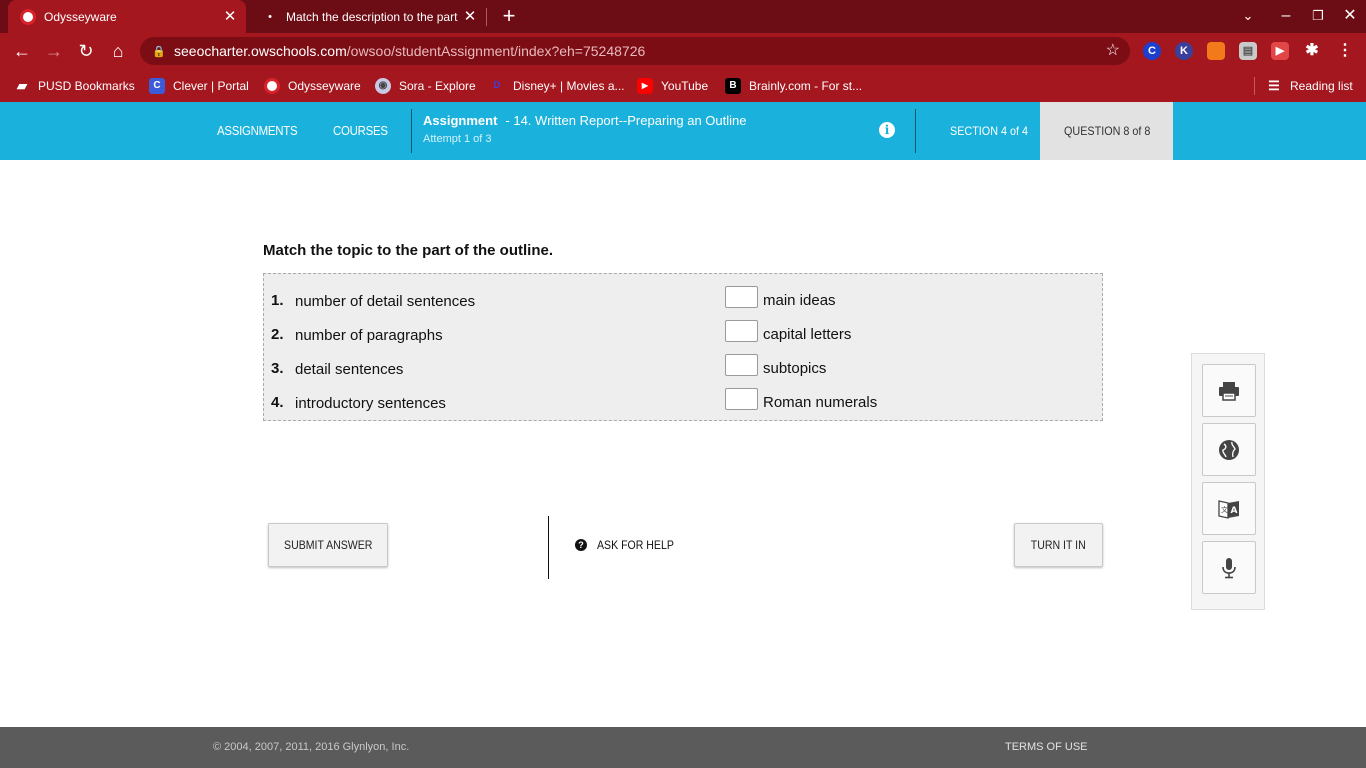  What do you see at coordinates (683, 398) in the screenshot?
I see `match-row: 4. introductory sentences Roman numerals` at bounding box center [683, 398].